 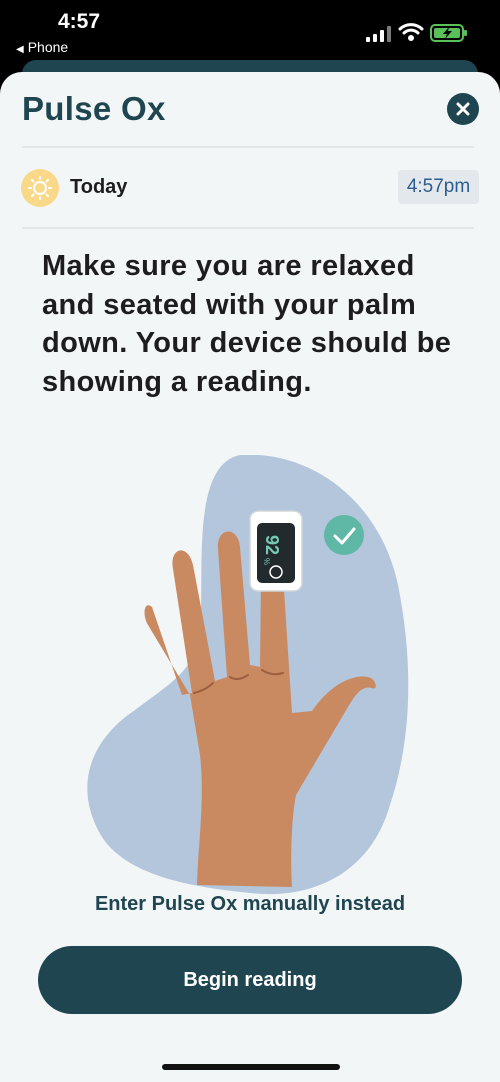 What do you see at coordinates (20, 49) in the screenshot?
I see `triangle-left-icon: ◀` at bounding box center [20, 49].